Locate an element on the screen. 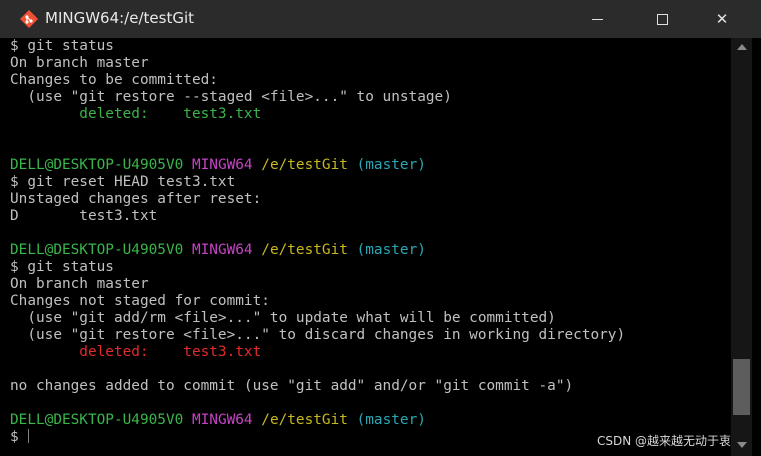  maximize-icon is located at coordinates (662, 19).